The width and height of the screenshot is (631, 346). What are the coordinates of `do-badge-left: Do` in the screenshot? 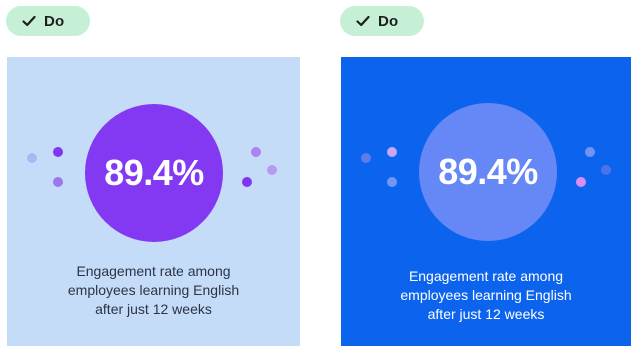 It's located at (48, 21).